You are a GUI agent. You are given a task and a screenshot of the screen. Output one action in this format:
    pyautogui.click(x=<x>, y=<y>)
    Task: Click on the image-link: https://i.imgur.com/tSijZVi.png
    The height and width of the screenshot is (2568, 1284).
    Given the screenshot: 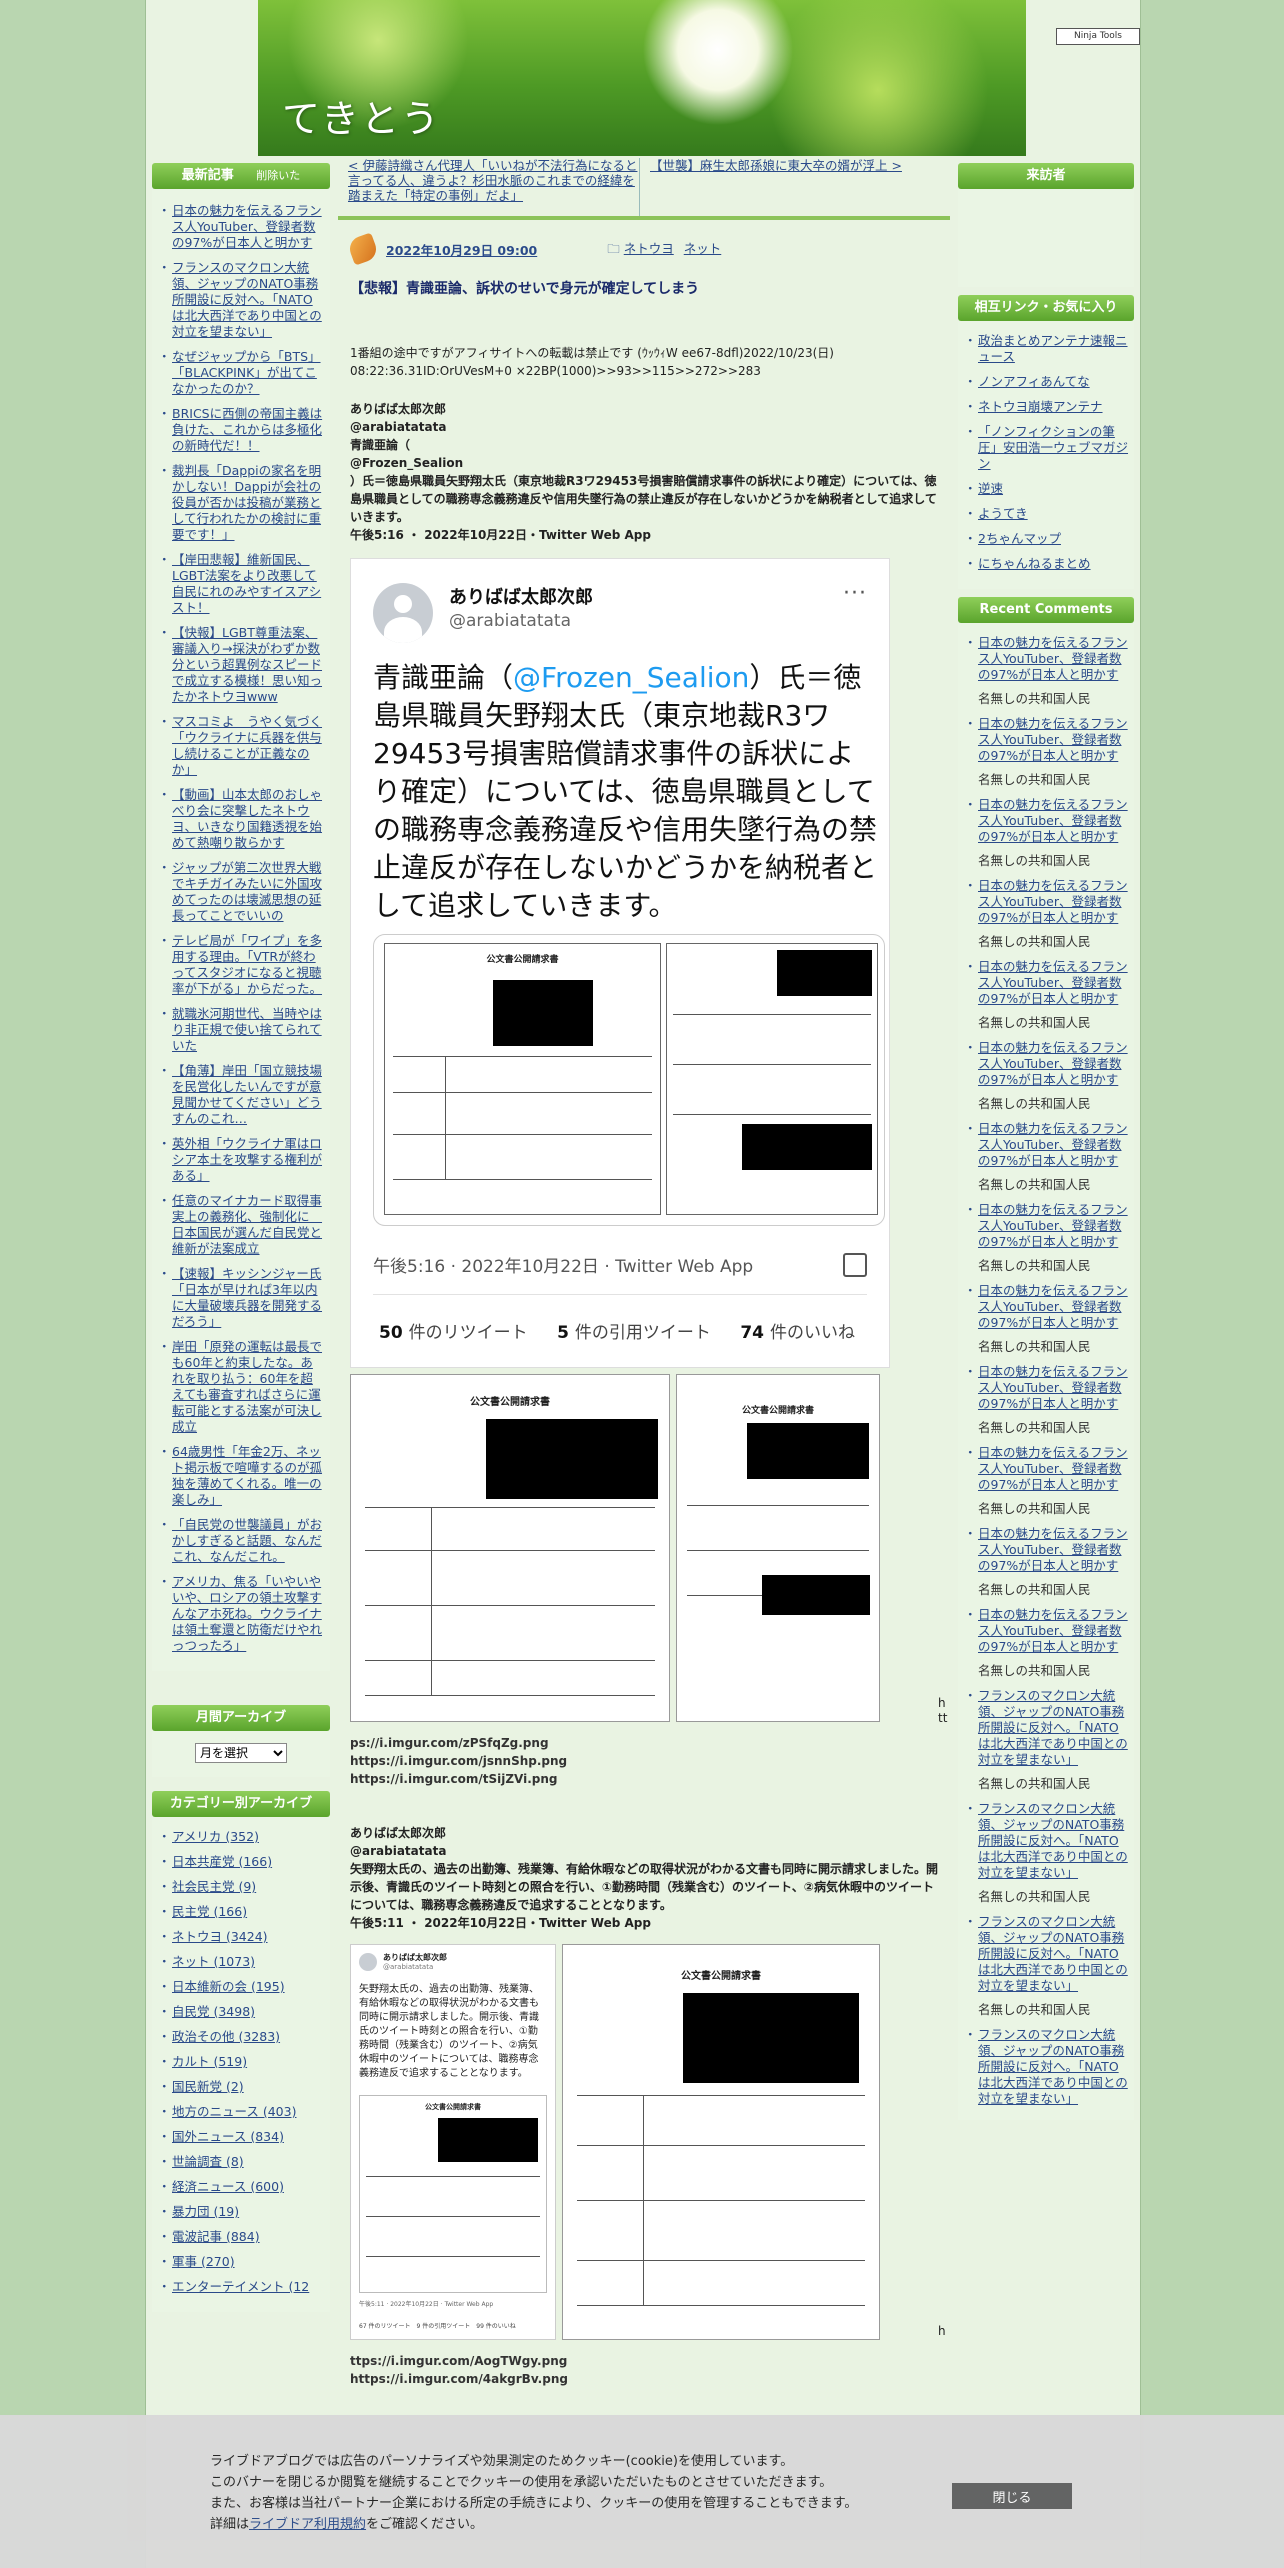 What is the action you would take?
    pyautogui.click(x=644, y=1779)
    